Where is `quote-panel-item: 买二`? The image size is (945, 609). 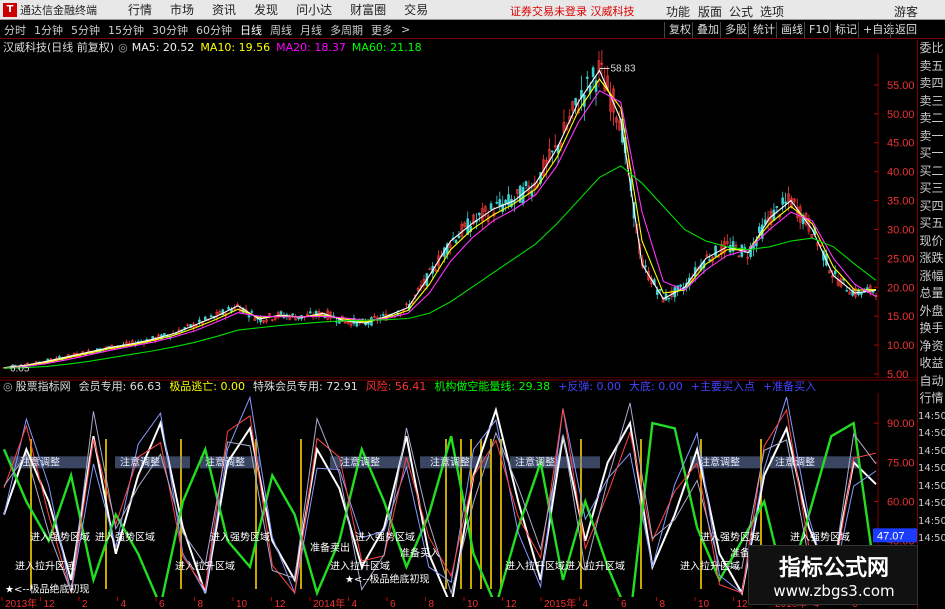 quote-panel-item: 买二 is located at coordinates (931, 172).